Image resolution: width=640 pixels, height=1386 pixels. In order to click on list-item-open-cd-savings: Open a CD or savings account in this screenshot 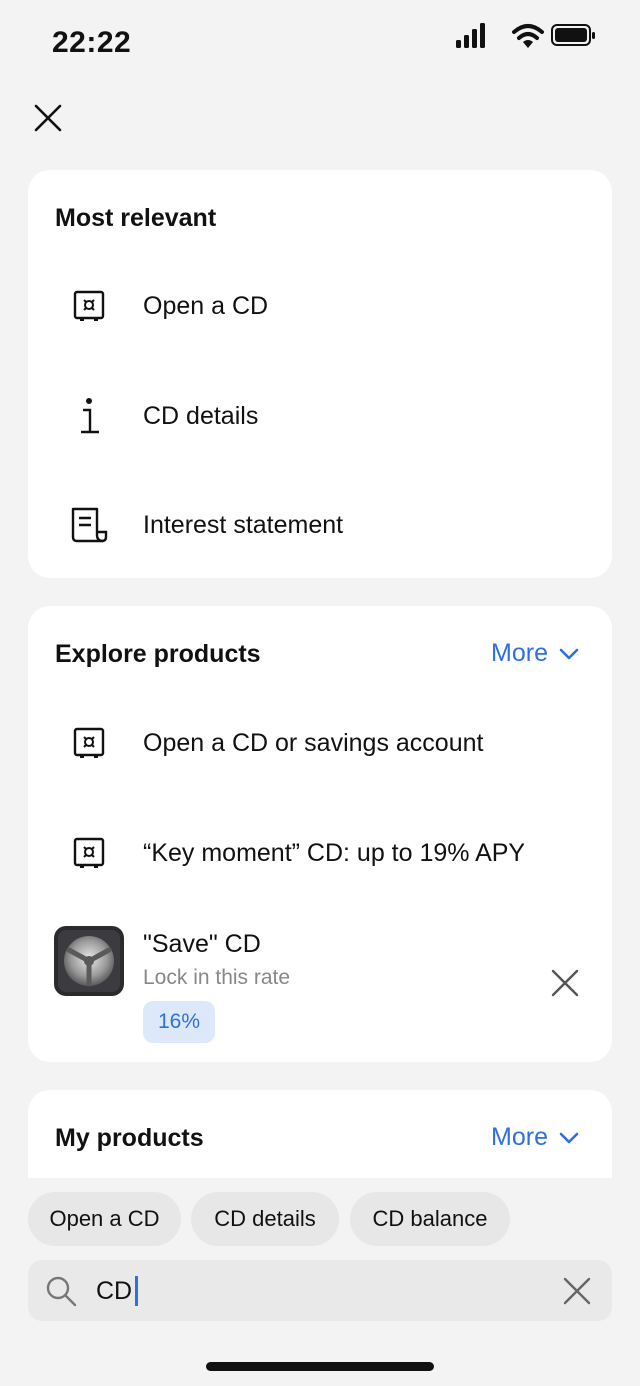, I will do `click(320, 743)`.